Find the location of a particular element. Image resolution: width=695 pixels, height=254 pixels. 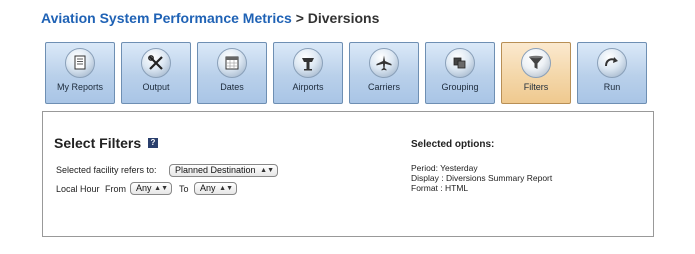

tools-icon is located at coordinates (156, 63).